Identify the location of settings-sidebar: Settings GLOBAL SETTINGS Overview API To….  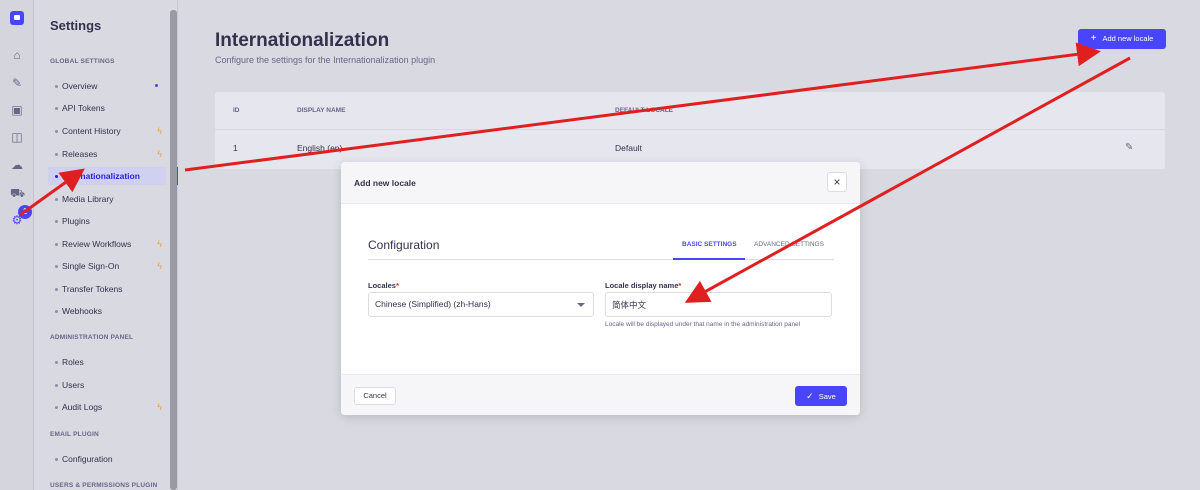
(106, 245).